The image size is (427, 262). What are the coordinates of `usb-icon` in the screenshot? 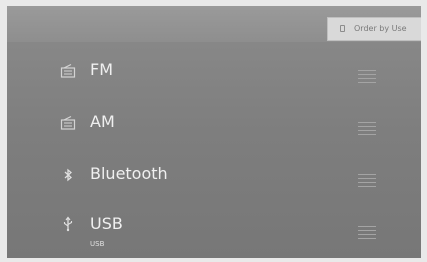 It's located at (68, 224).